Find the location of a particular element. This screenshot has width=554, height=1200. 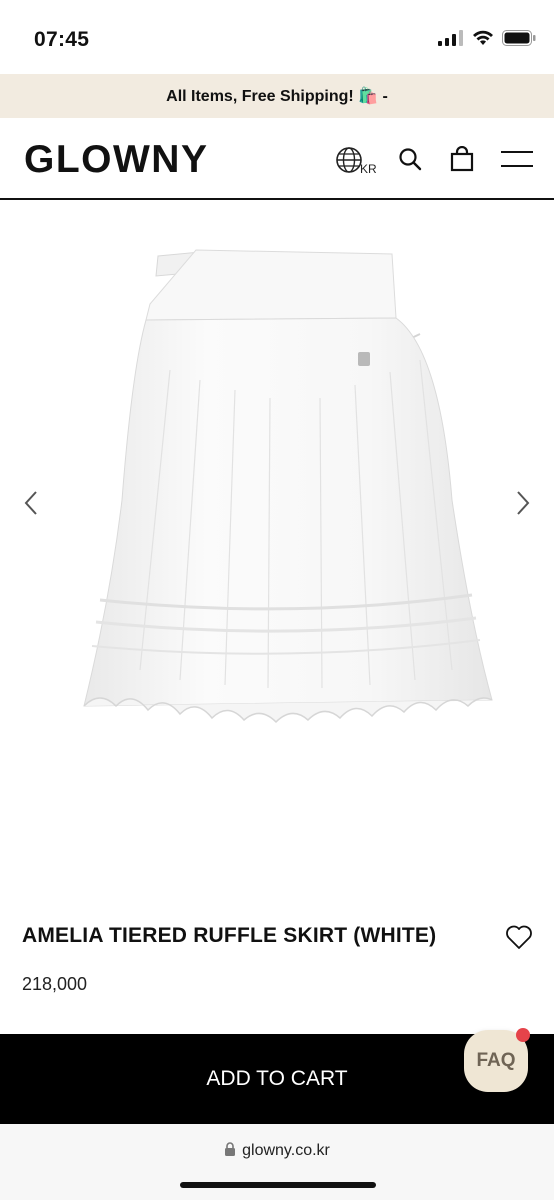

globe-icon is located at coordinates (349, 160).